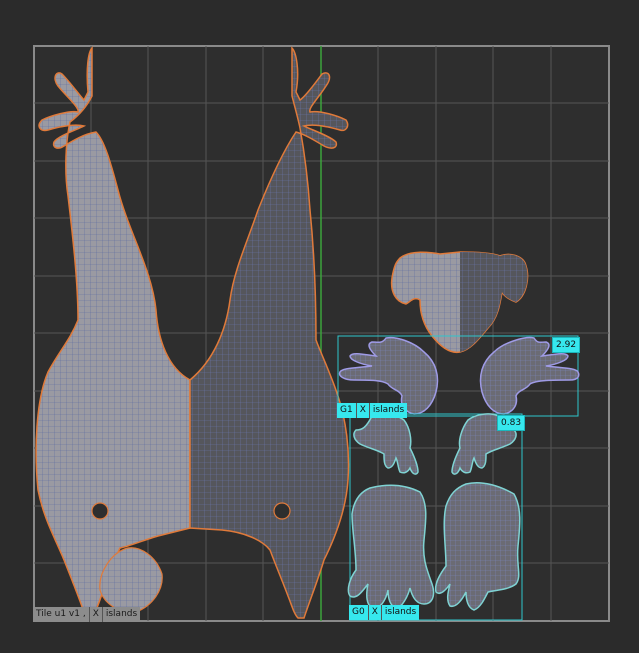 The image size is (639, 653). Describe the element at coordinates (400, 612) in the screenshot. I see `group-g0-islands-label: islands` at that location.